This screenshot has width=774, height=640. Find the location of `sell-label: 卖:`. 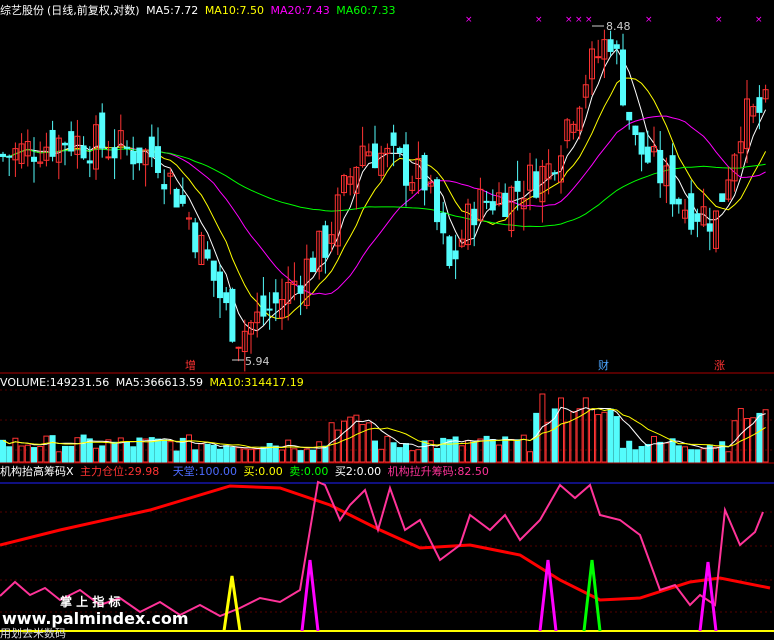

sell-label: 卖: is located at coordinates (296, 471).